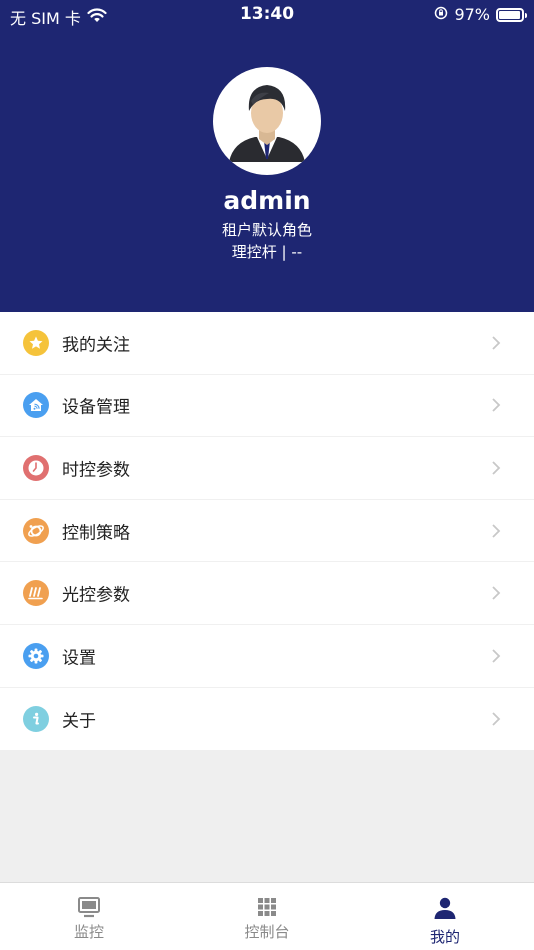 The image size is (534, 950). What do you see at coordinates (267, 200) in the screenshot?
I see `username: admin` at bounding box center [267, 200].